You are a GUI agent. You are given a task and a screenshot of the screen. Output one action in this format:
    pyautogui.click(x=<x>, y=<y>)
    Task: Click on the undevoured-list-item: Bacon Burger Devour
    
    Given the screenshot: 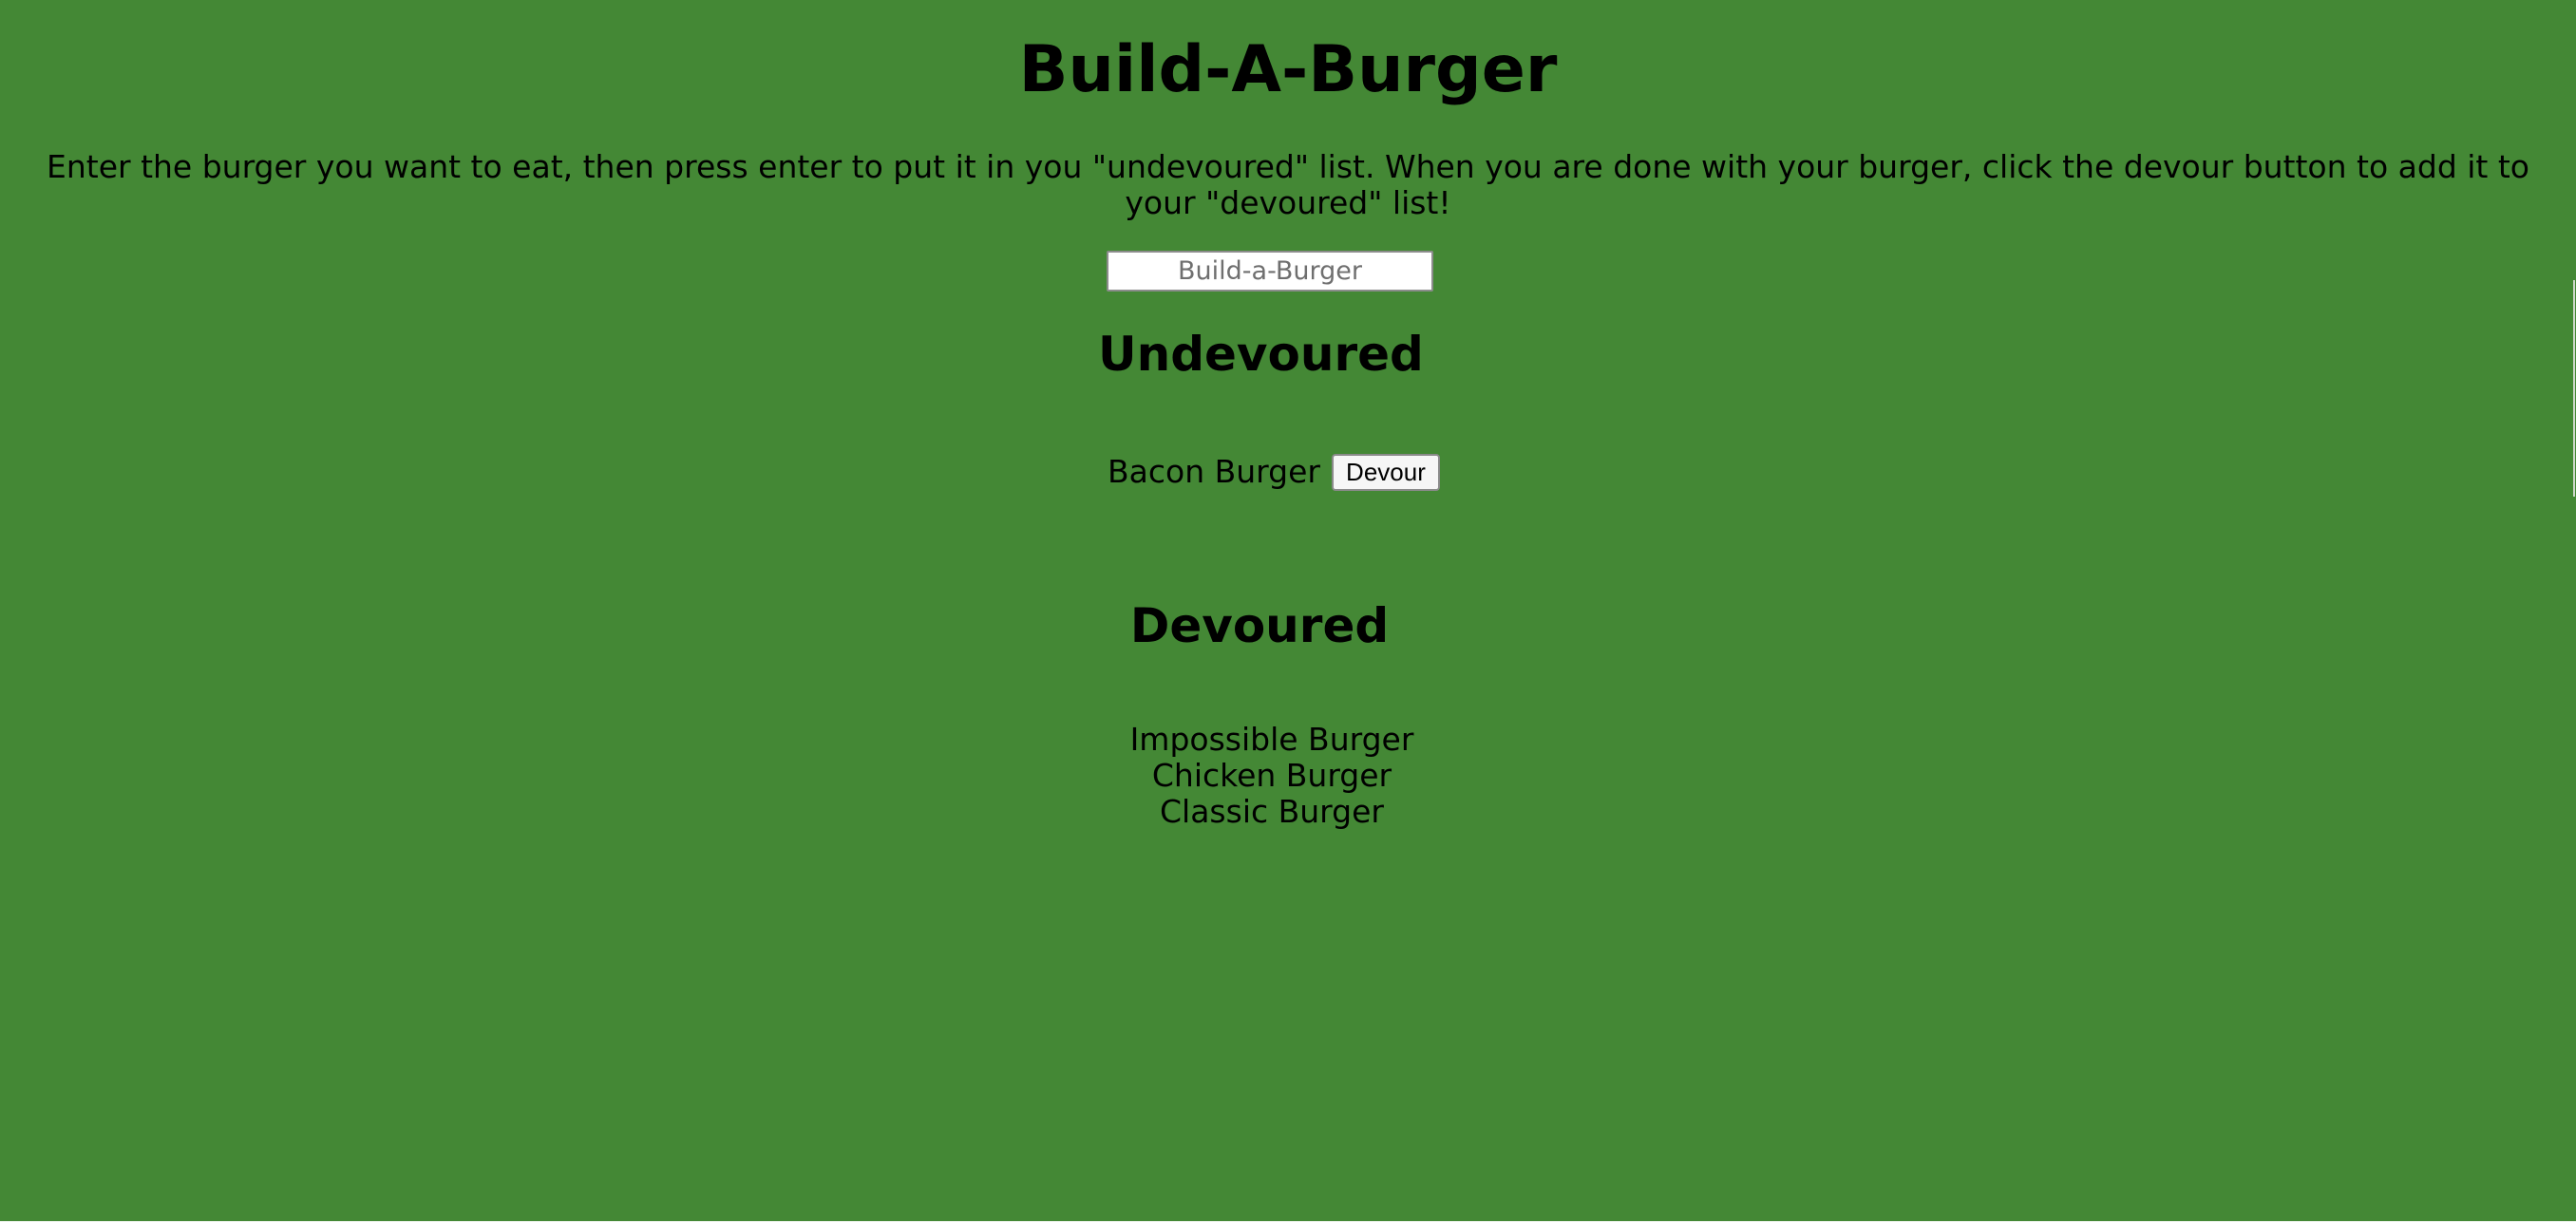 What is the action you would take?
    pyautogui.click(x=1274, y=472)
    